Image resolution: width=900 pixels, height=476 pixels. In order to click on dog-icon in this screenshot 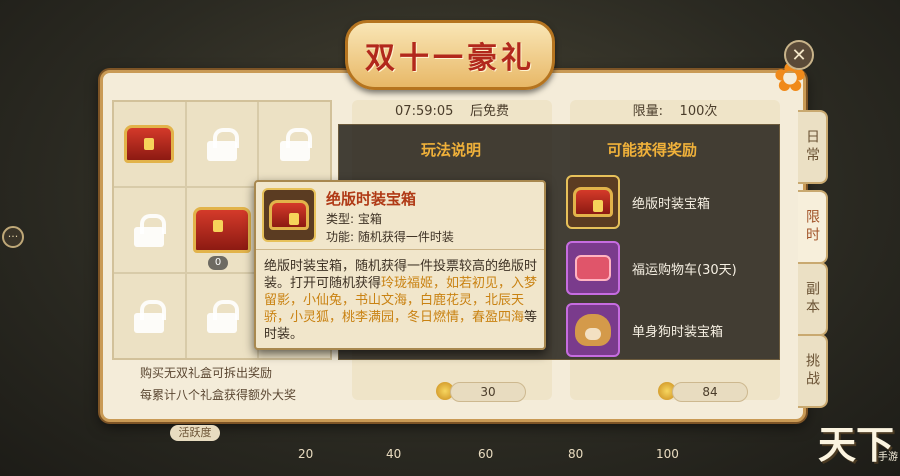, I will do `click(593, 330)`.